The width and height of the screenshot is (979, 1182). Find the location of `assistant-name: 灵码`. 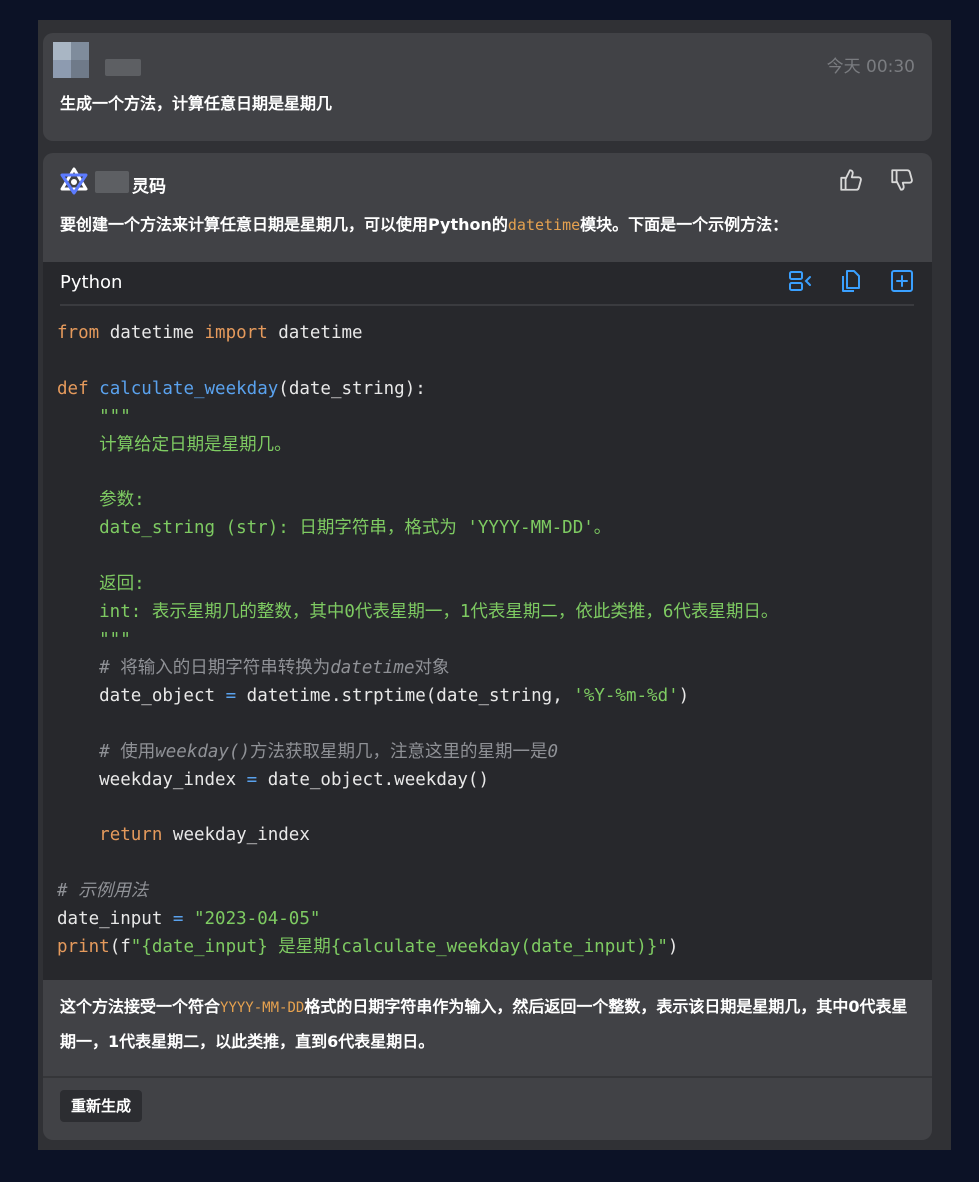

assistant-name: 灵码 is located at coordinates (149, 187).